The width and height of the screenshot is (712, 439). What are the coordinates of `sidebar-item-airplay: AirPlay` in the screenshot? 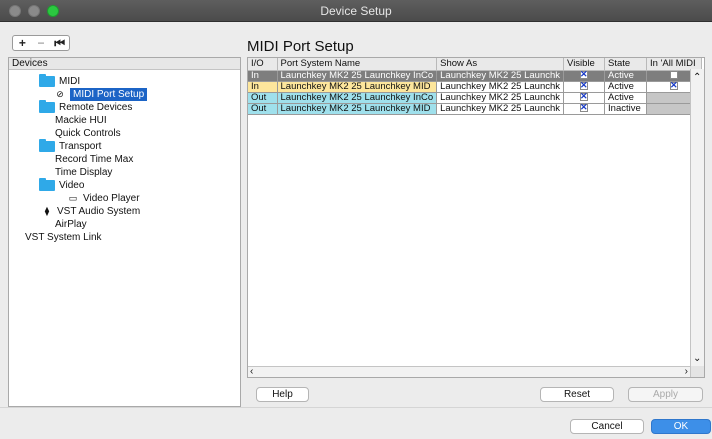 It's located at (71, 224).